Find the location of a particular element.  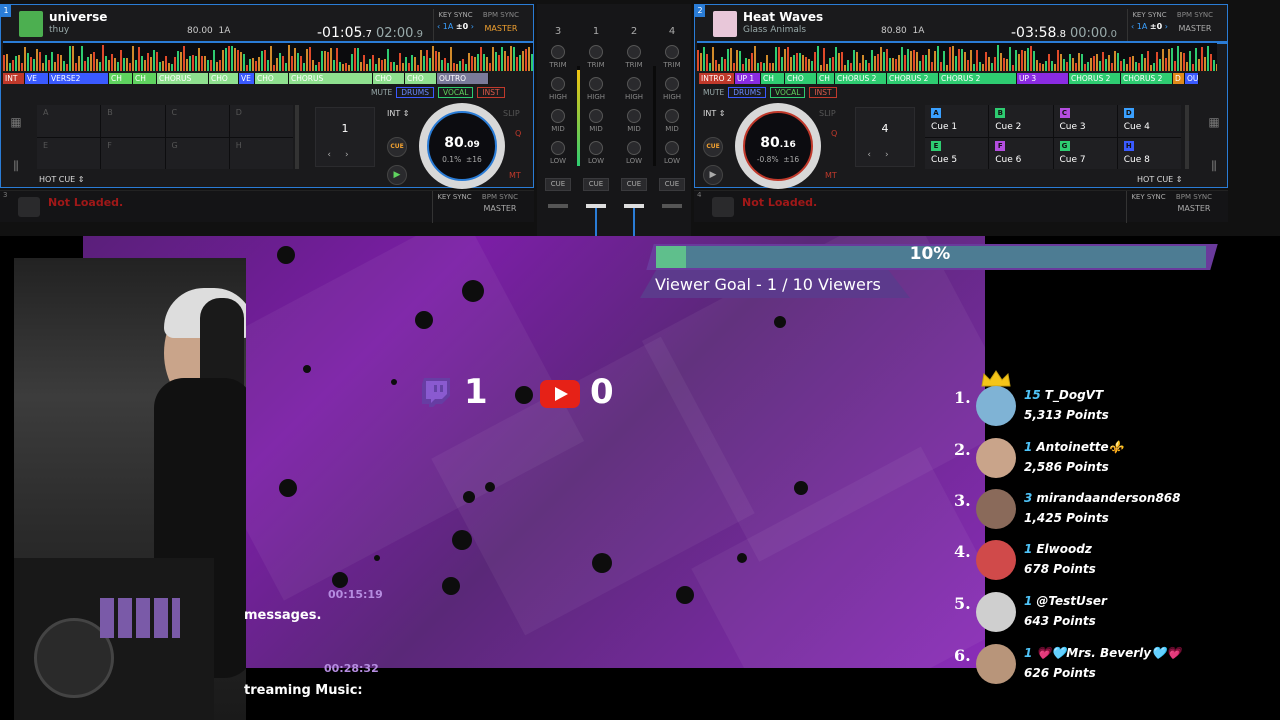

hot-cue-pad: D Cue 4 is located at coordinates (1149, 121).